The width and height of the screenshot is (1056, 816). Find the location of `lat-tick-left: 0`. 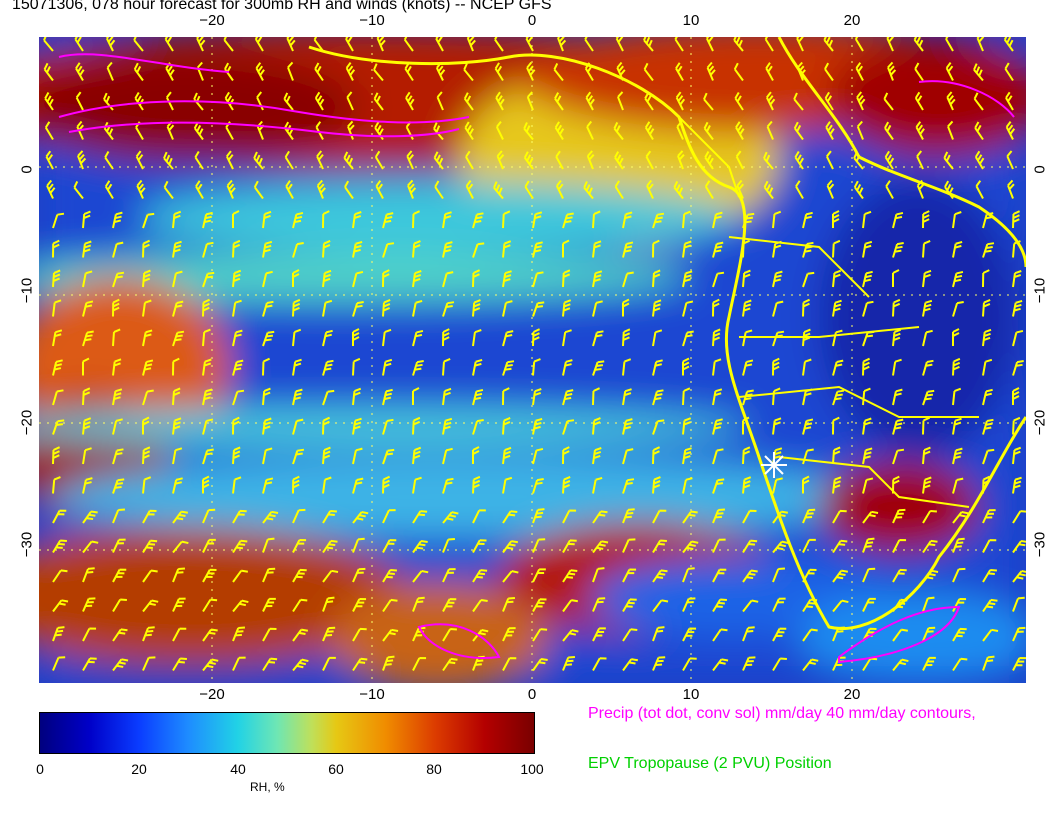

lat-tick-left: 0 is located at coordinates (27, 169).